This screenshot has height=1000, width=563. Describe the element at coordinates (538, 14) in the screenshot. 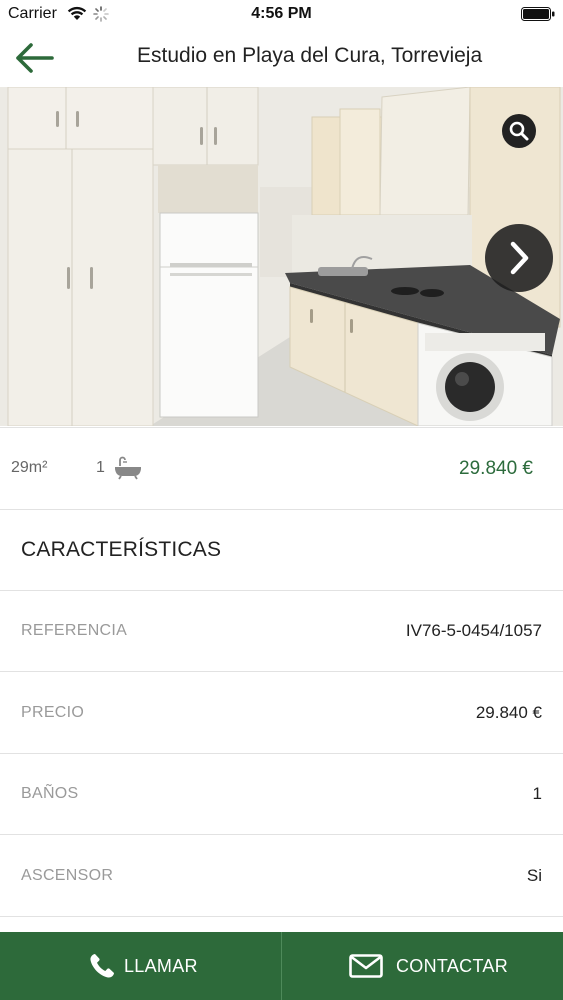

I see `battery-icon` at that location.